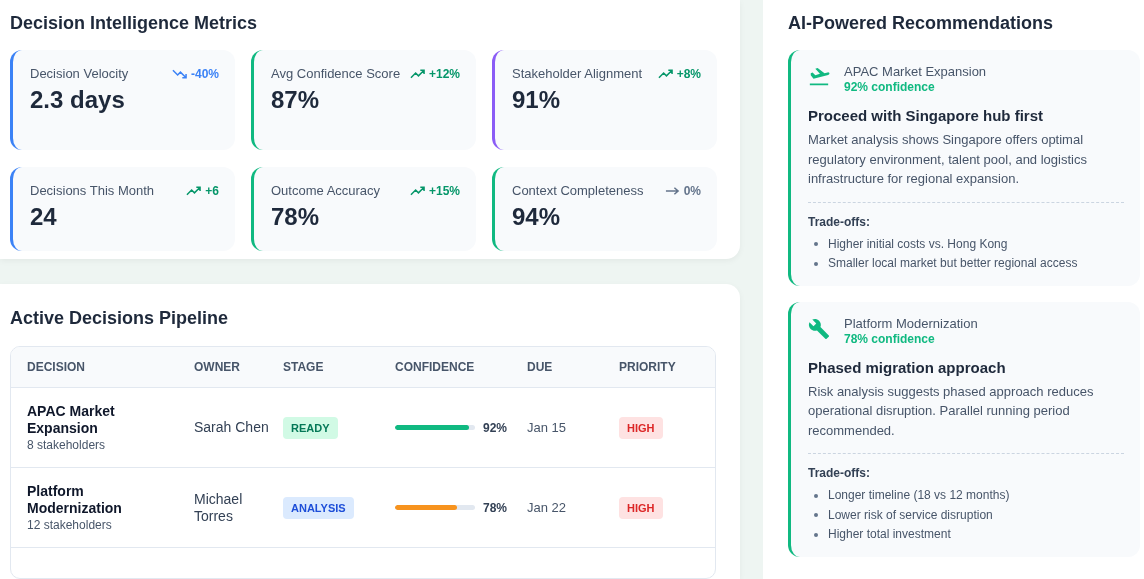 The height and width of the screenshot is (579, 1144). Describe the element at coordinates (889, 534) in the screenshot. I see `tradeoff-item: Higher total investment` at that location.